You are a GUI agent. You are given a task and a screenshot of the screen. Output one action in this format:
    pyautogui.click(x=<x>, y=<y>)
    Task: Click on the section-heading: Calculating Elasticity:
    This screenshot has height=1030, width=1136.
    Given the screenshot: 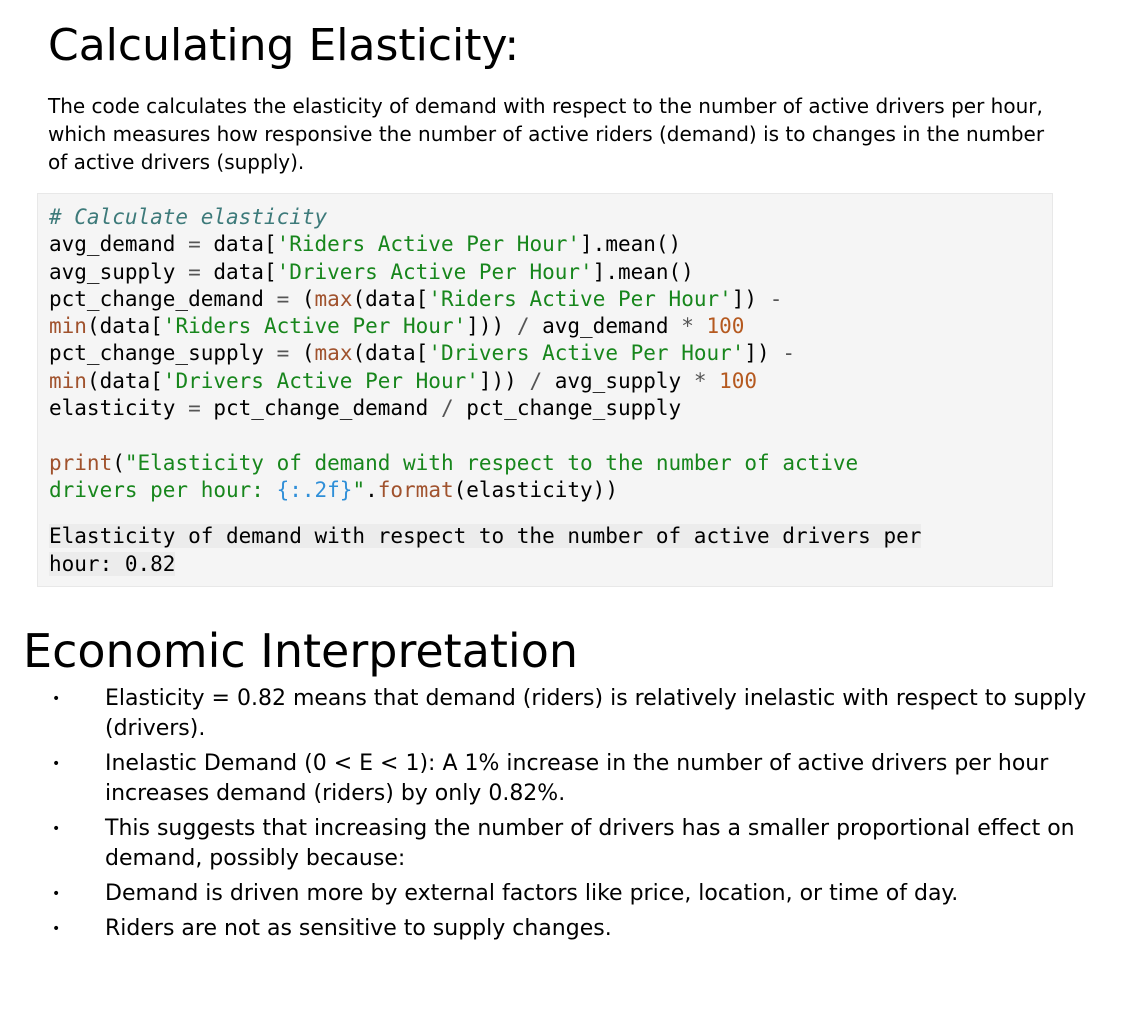 What is the action you would take?
    pyautogui.click(x=284, y=45)
    